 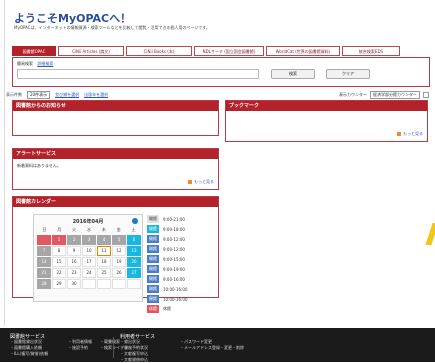 What do you see at coordinates (212, 348) in the screenshot?
I see `footer-link: ・メールアドレス登録・変更・削除` at bounding box center [212, 348].